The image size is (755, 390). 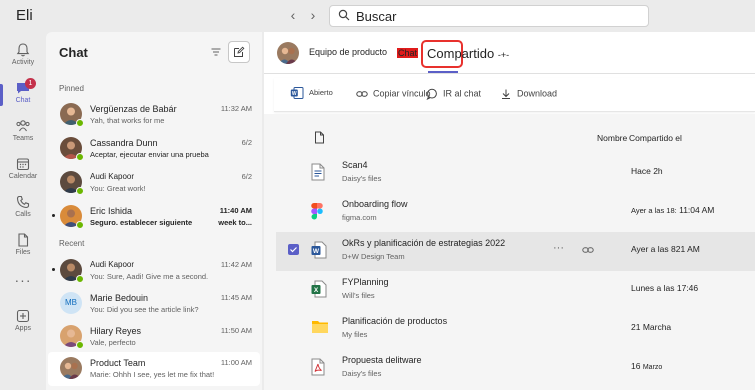 What do you see at coordinates (395, 321) in the screenshot?
I see `file-name: Planificación de productos` at bounding box center [395, 321].